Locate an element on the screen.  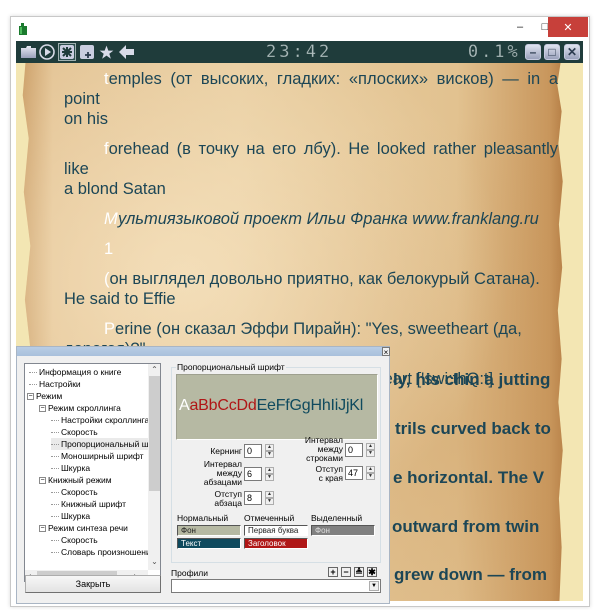
tree-item-pronunciation-dictionary: Словарь произношения is located at coordinates (103, 552).